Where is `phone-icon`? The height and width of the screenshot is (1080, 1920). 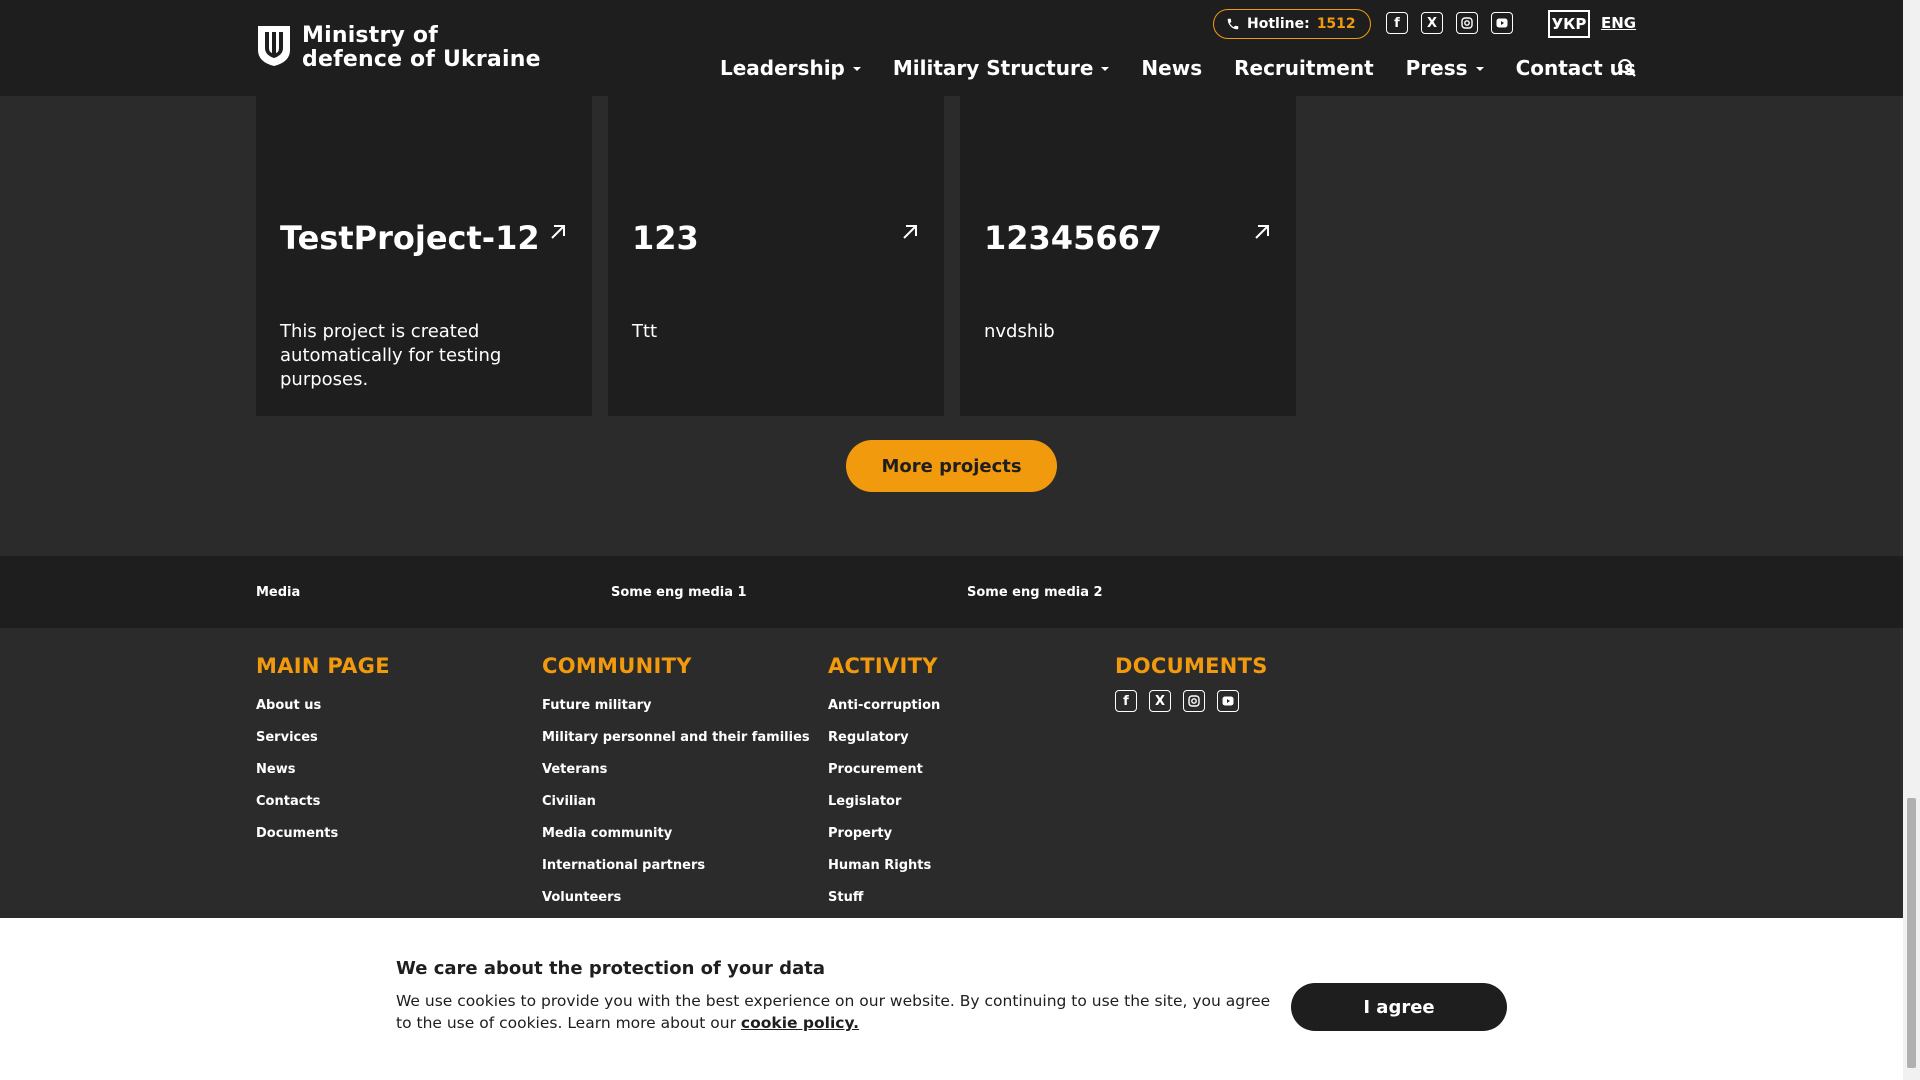
phone-icon is located at coordinates (1233, 24).